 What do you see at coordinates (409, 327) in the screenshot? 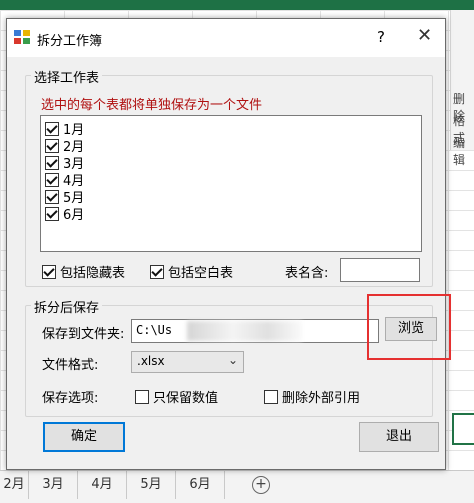
I see `annotation-highlight-box` at bounding box center [409, 327].